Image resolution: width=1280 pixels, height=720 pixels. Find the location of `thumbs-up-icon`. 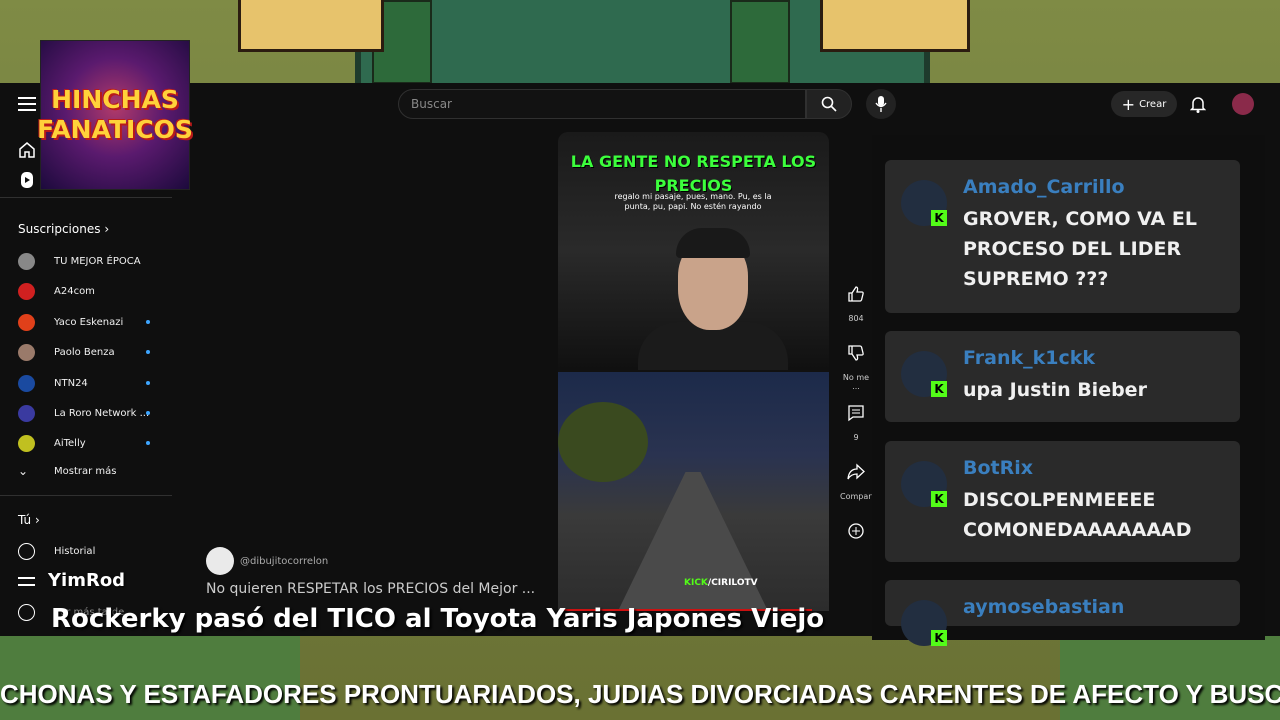

thumbs-up-icon is located at coordinates (856, 294).